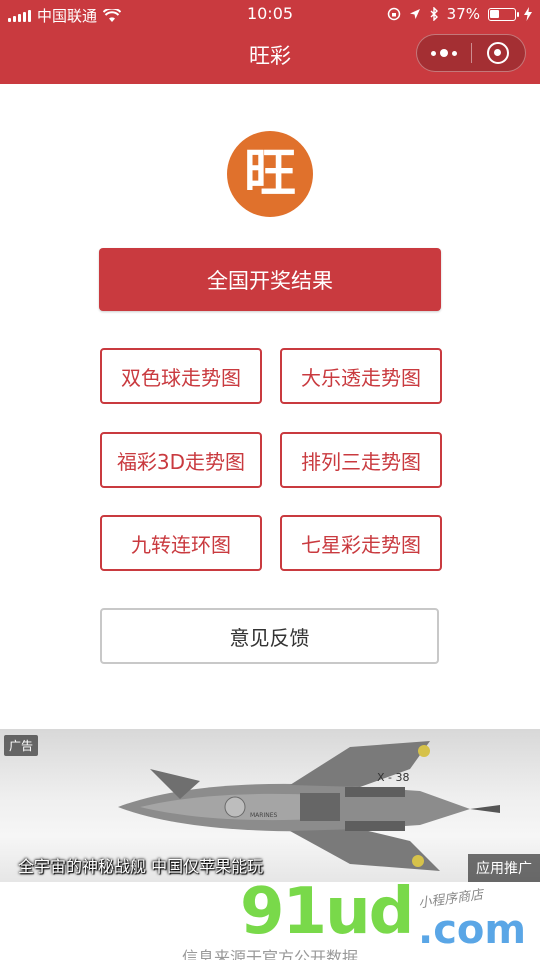  I want to click on battery-percent: 37%, so click(463, 14).